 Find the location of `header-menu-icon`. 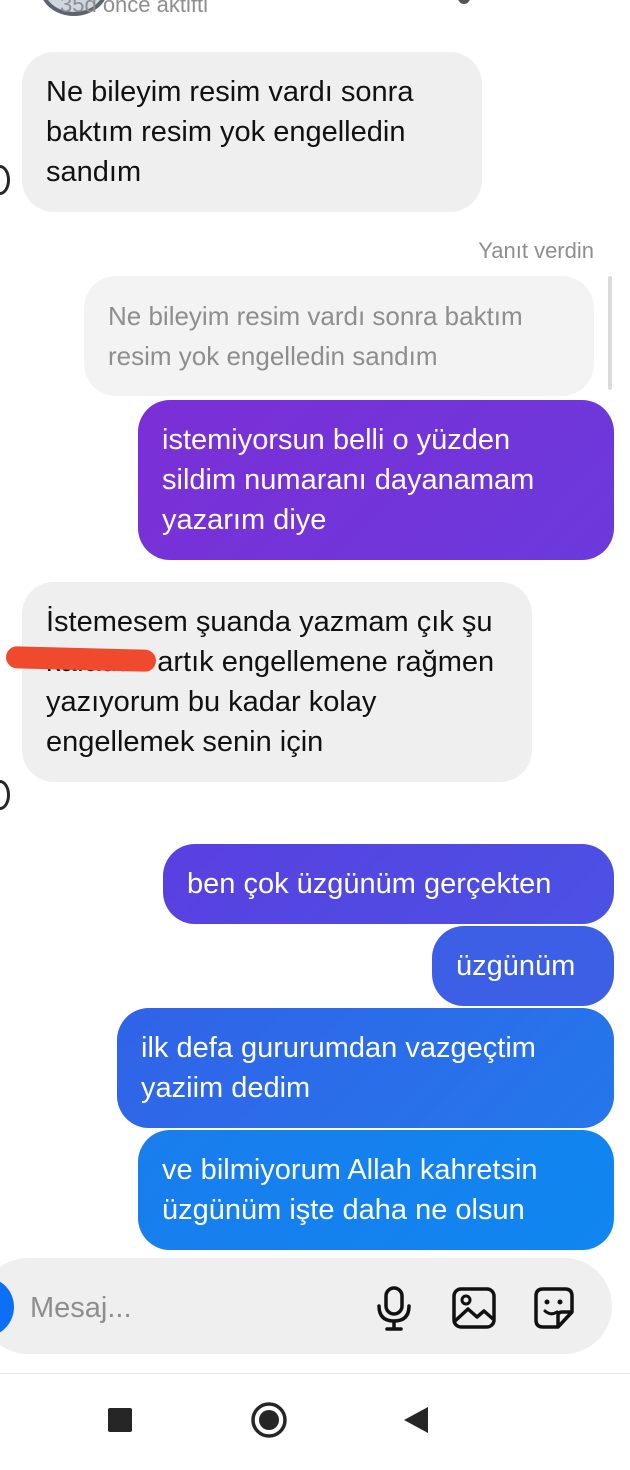

header-menu-icon is located at coordinates (464, 2).